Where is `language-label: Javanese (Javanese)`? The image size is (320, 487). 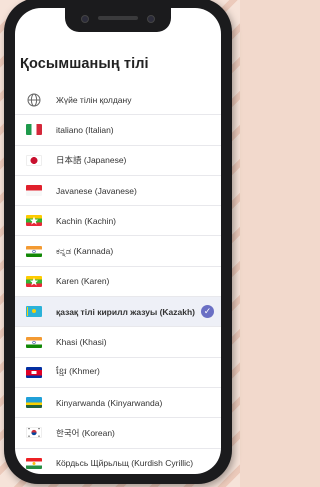
language-label: Javanese (Javanese) is located at coordinates (96, 190).